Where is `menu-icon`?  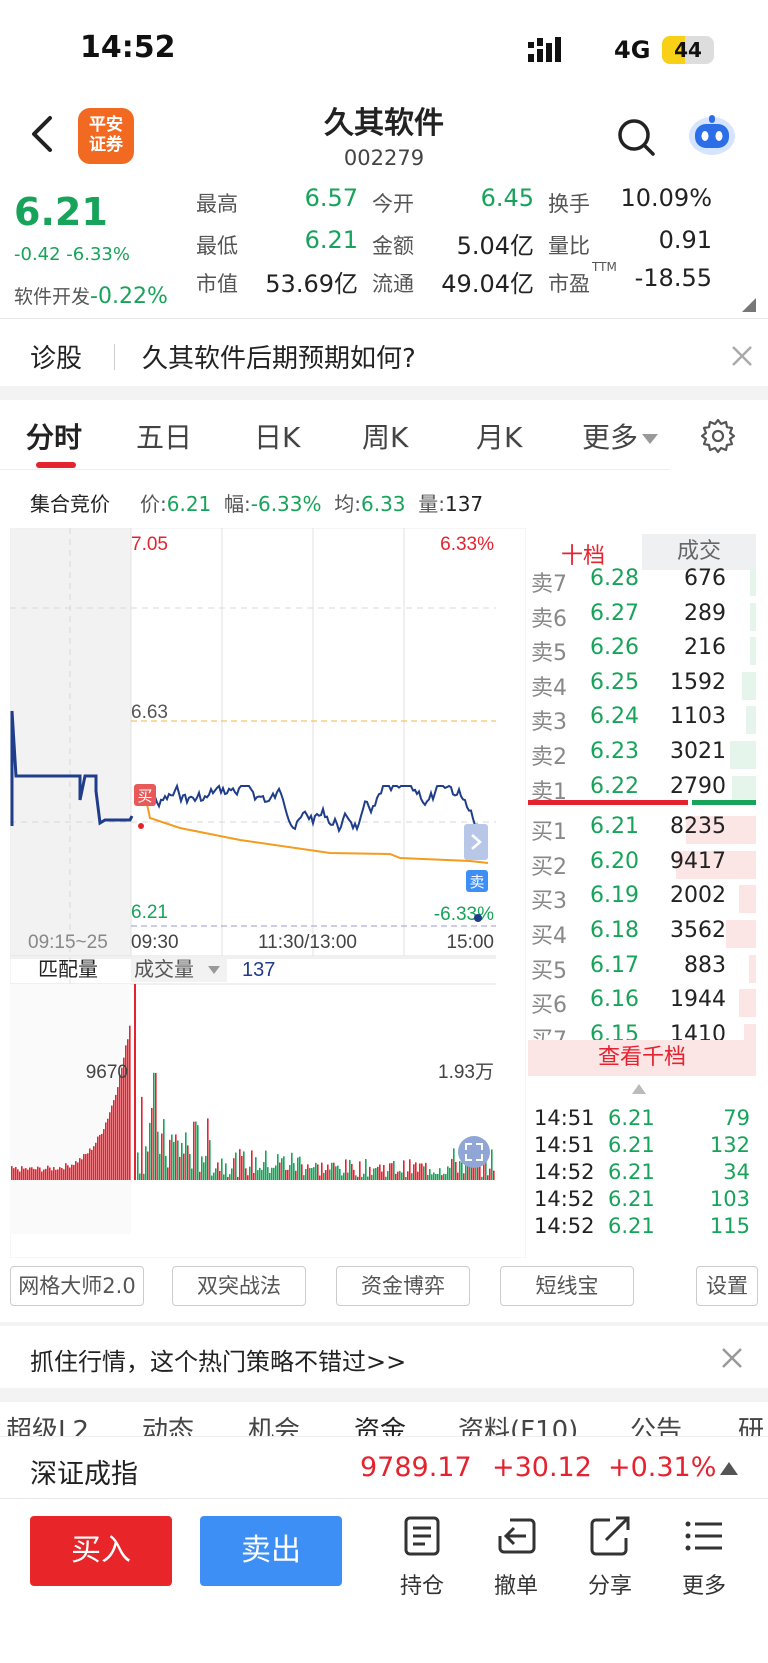
menu-icon is located at coordinates (703, 1536).